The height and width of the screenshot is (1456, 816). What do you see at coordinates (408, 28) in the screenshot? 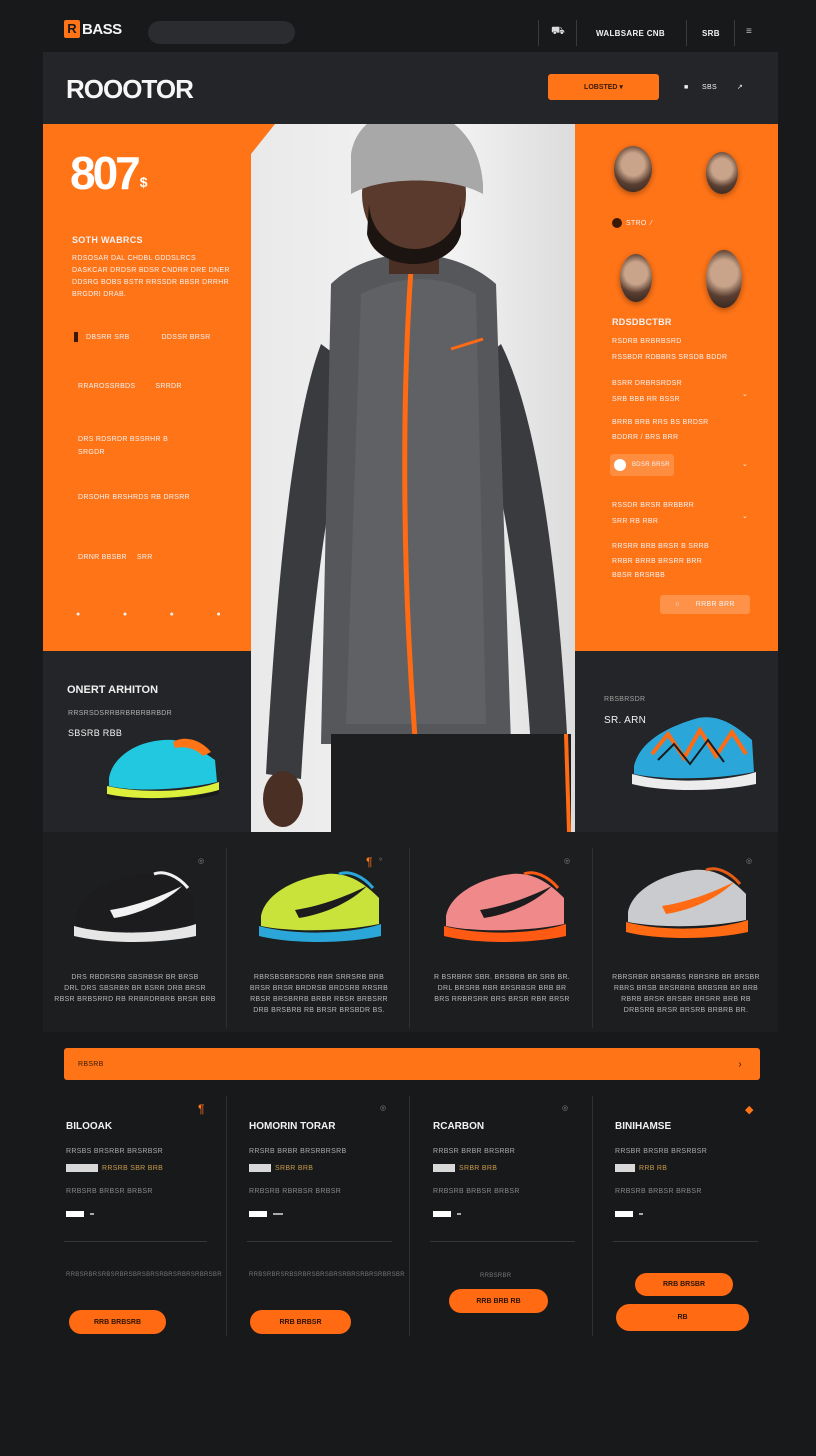
I see `top-nav: R BASS ⛟ WALBSARE CNB SRB ≡` at bounding box center [408, 28].